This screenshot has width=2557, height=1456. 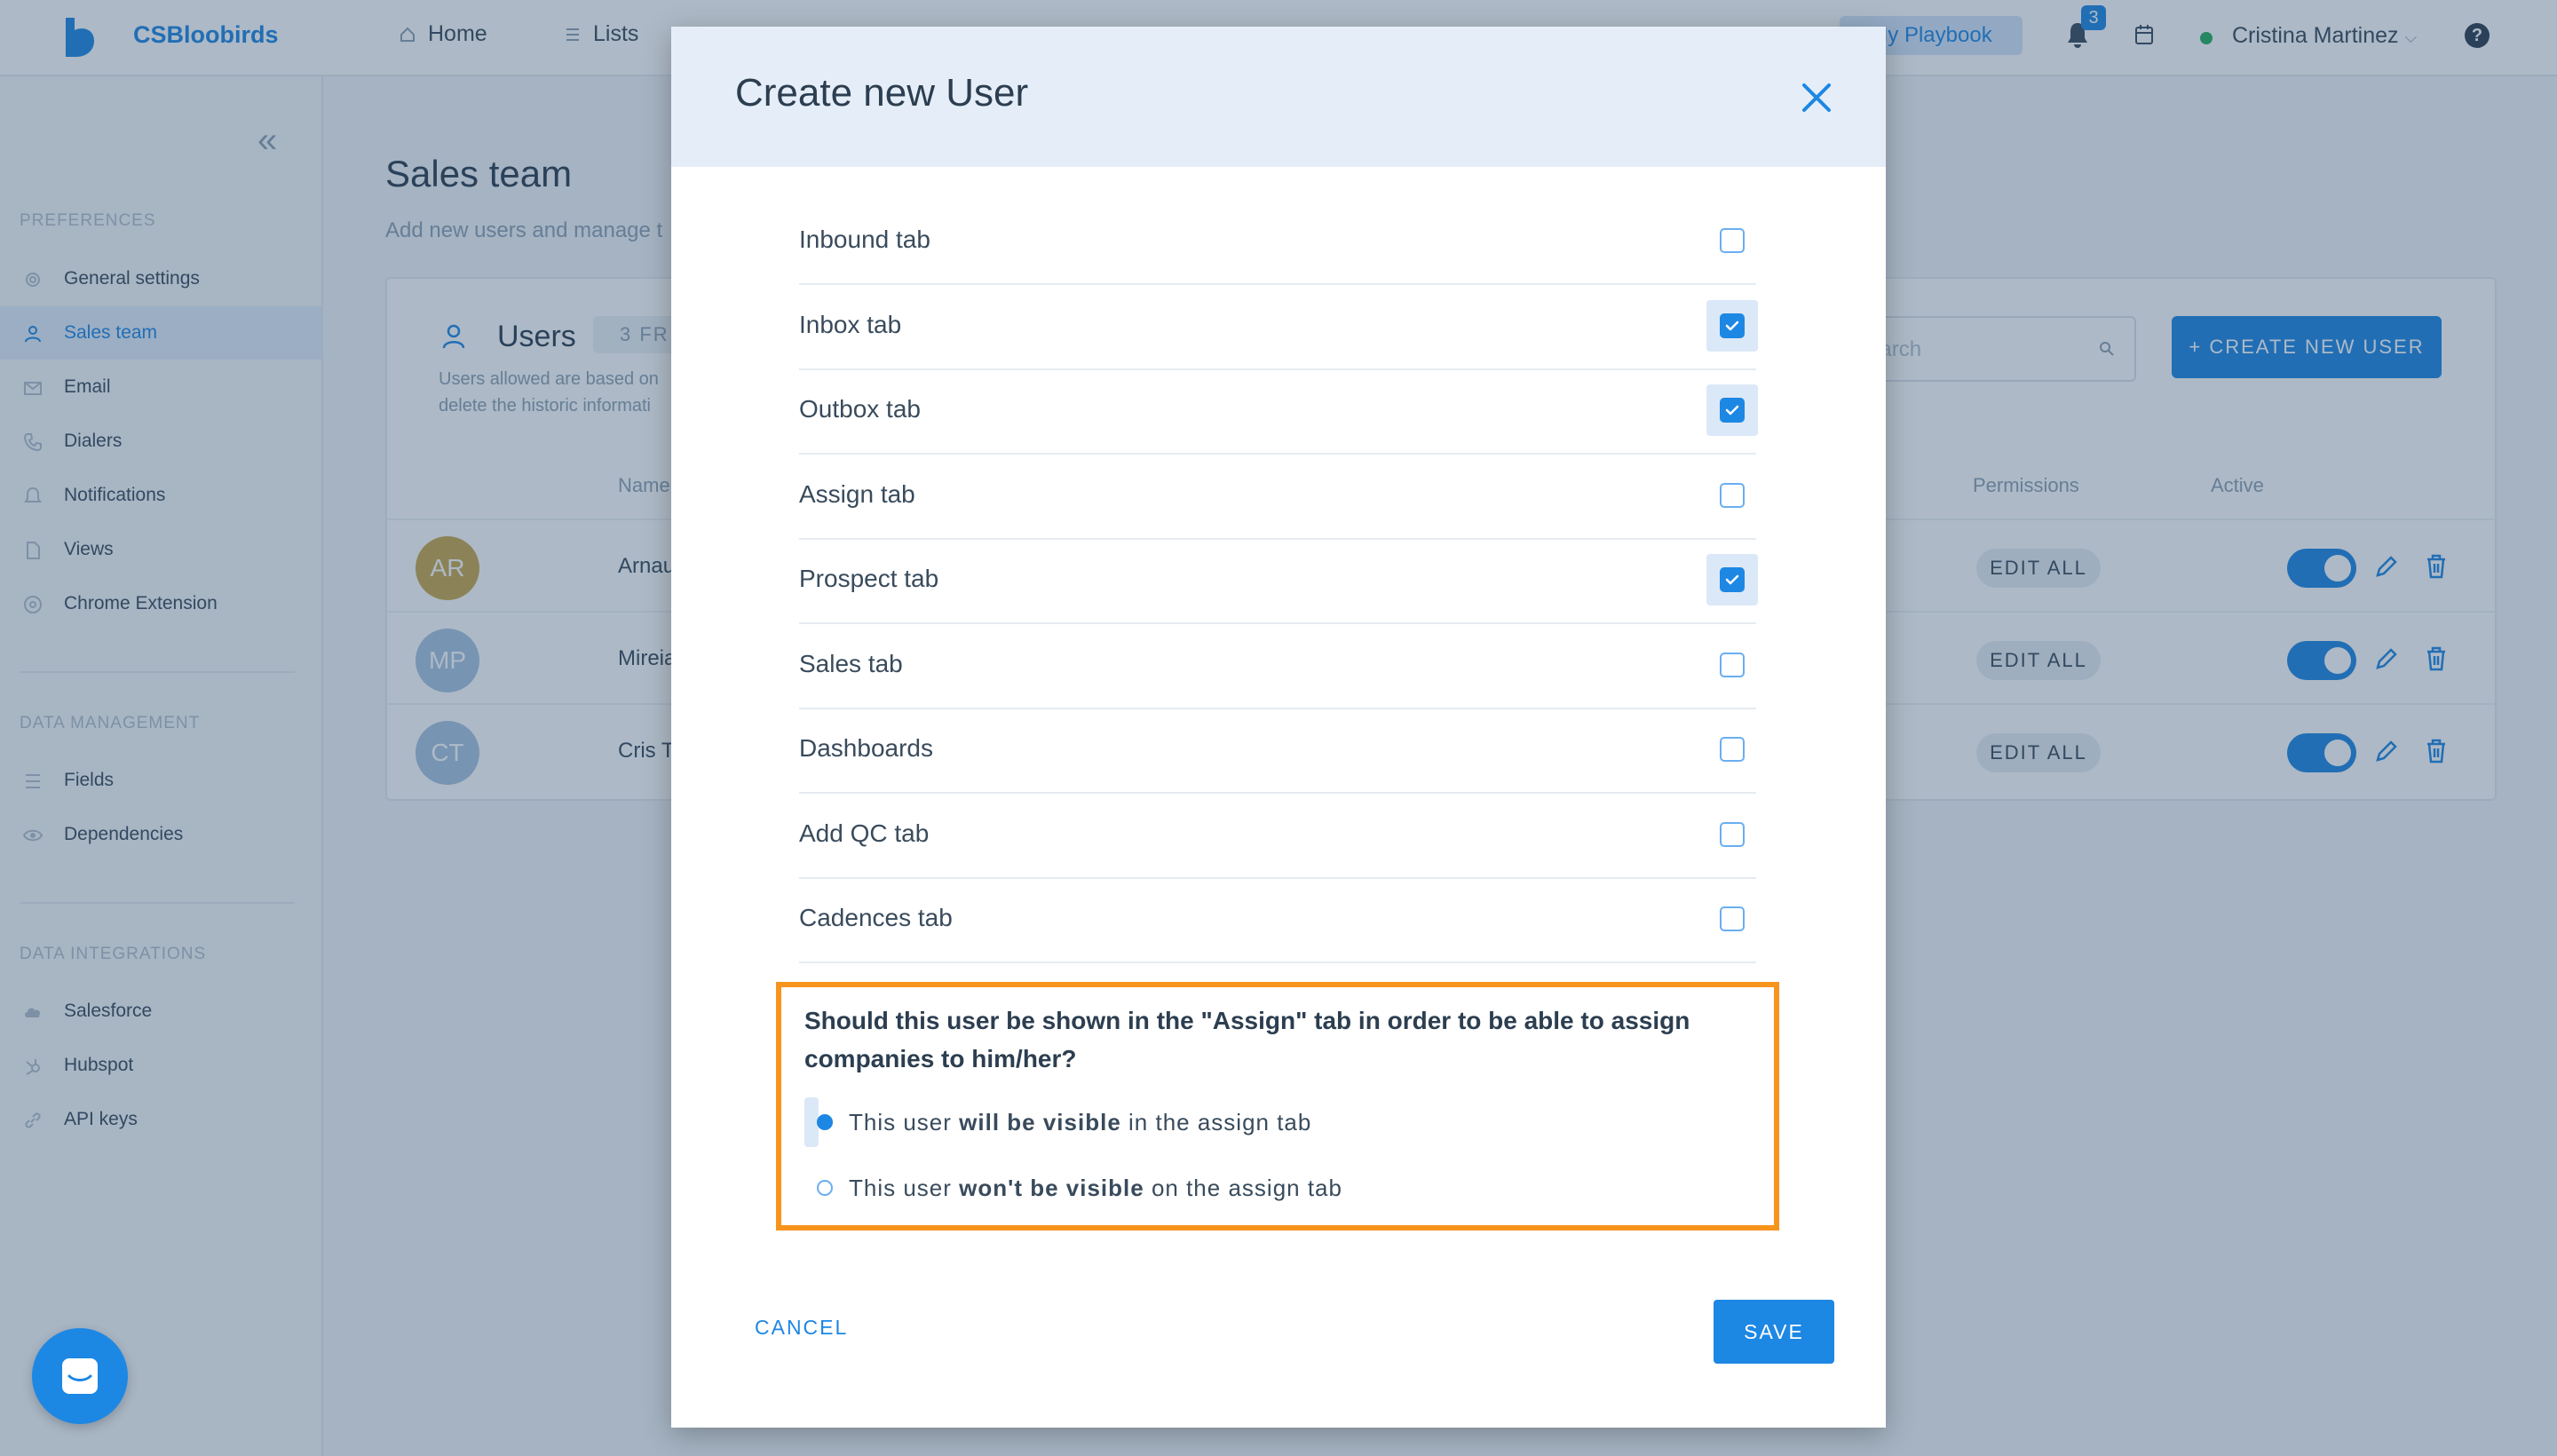 What do you see at coordinates (1277, 920) in the screenshot?
I see `permission-row: Cadences tab` at bounding box center [1277, 920].